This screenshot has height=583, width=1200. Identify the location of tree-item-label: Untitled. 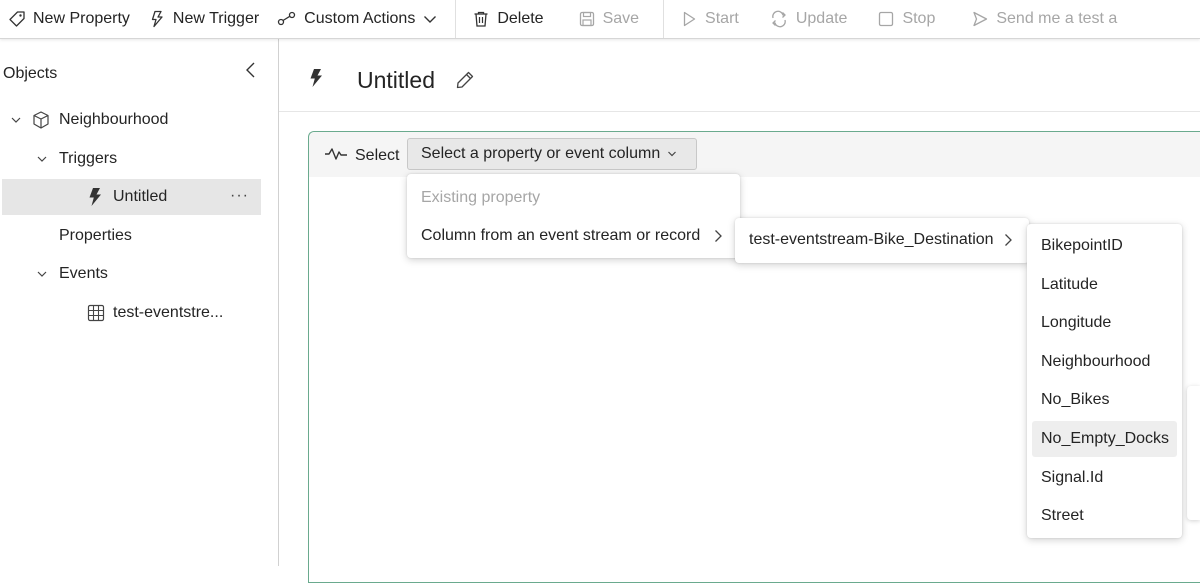
(140, 196).